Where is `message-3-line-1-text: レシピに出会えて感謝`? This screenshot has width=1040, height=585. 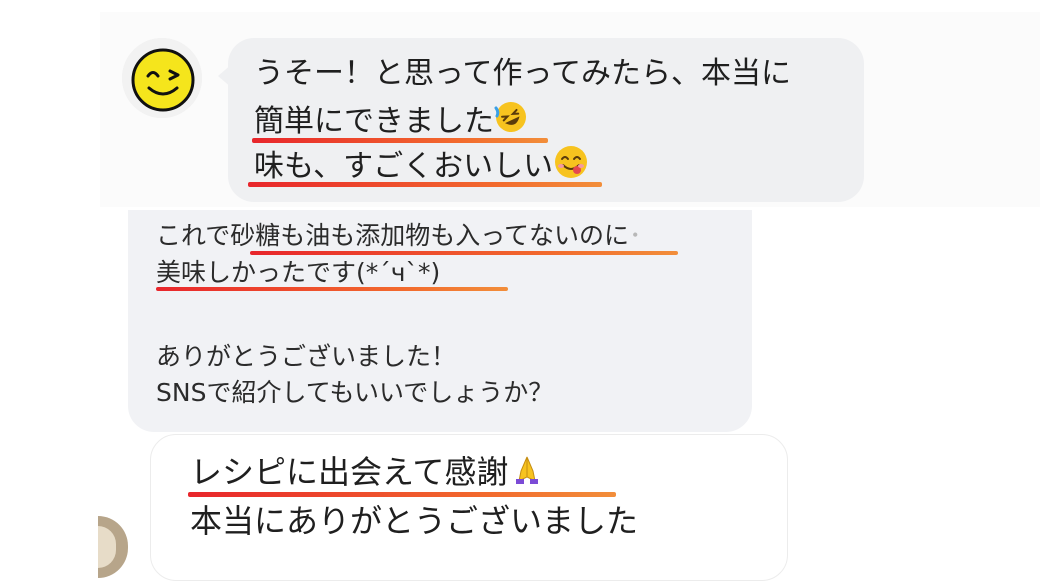 message-3-line-1-text: レシピに出会えて感謝 is located at coordinates (349, 472).